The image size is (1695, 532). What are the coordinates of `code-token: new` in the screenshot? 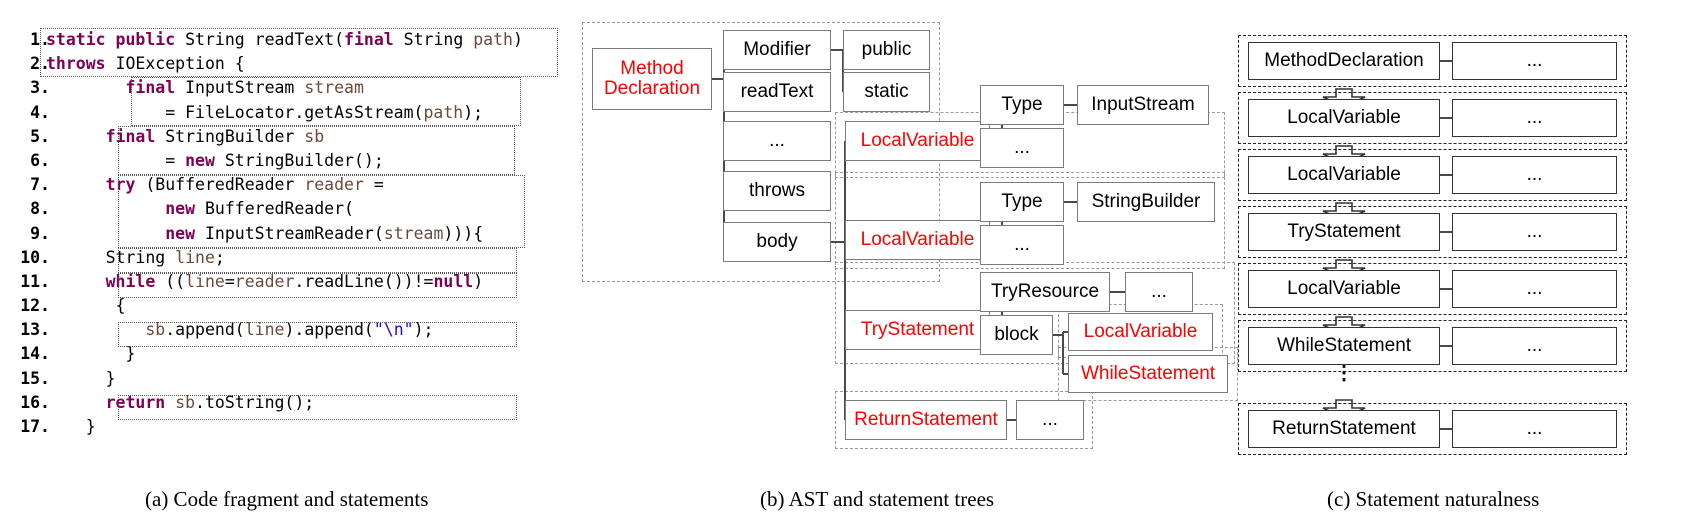 It's located at (185, 233).